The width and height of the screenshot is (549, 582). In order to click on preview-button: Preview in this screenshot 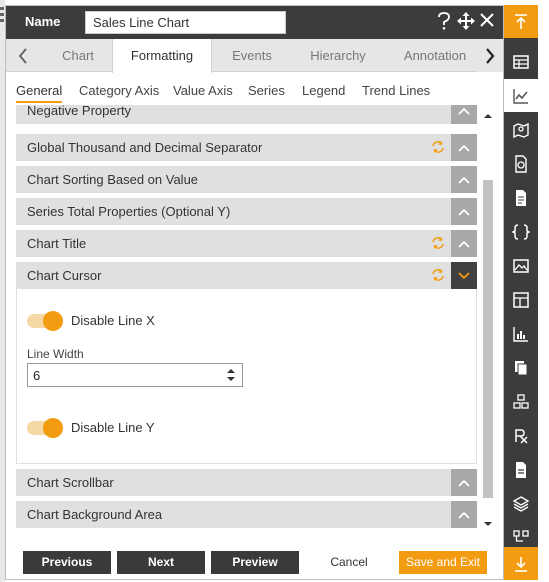, I will do `click(255, 562)`.